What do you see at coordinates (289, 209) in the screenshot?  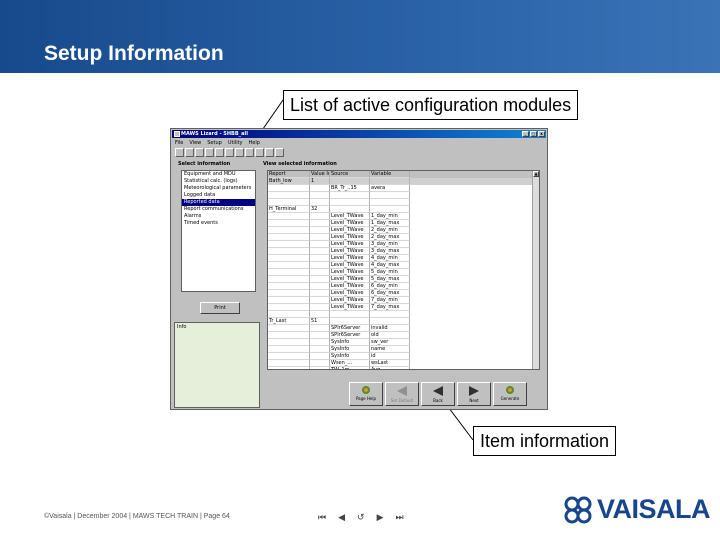 I see `table-cell: H_Terminal` at bounding box center [289, 209].